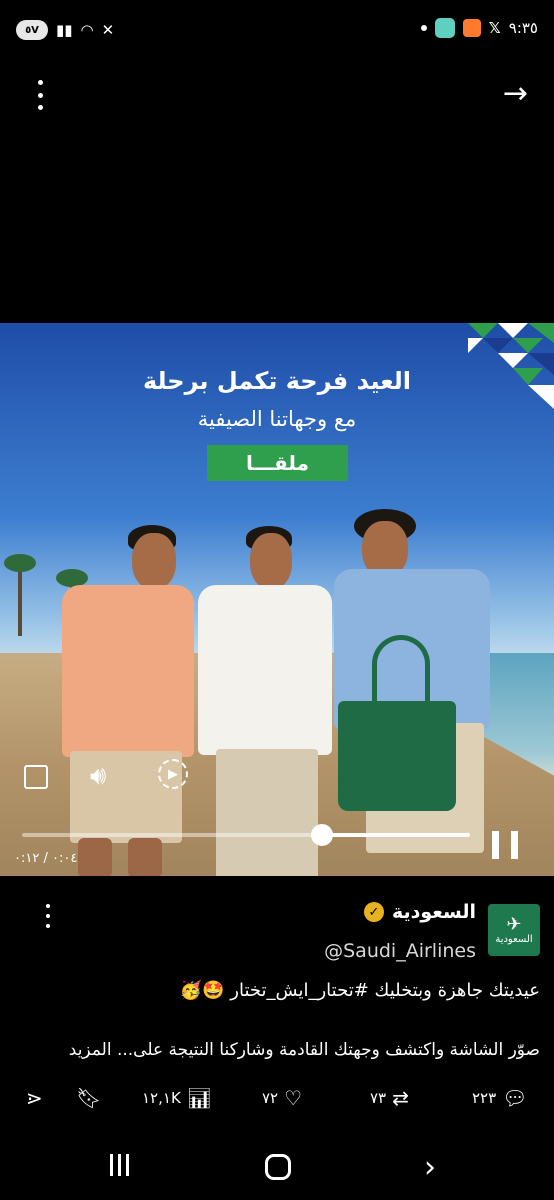 The image size is (554, 1200). What do you see at coordinates (246, 835) in the screenshot?
I see `video-progress-bar` at bounding box center [246, 835].